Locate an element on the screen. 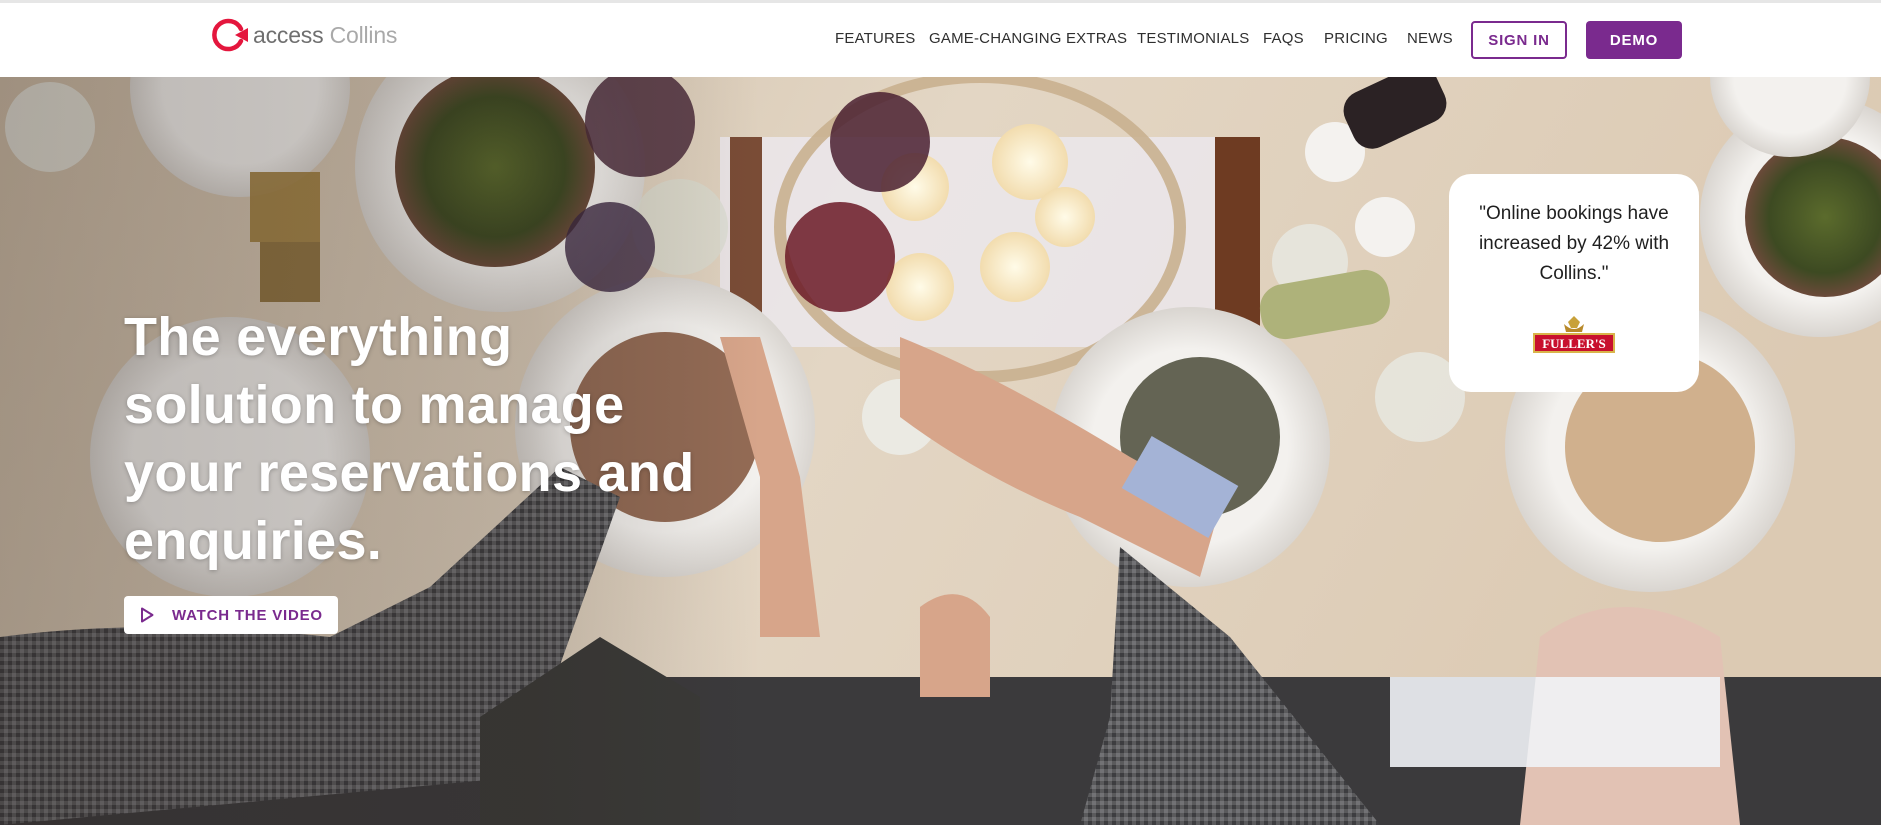 The image size is (1881, 825). site-logo: access Collins is located at coordinates (303, 35).